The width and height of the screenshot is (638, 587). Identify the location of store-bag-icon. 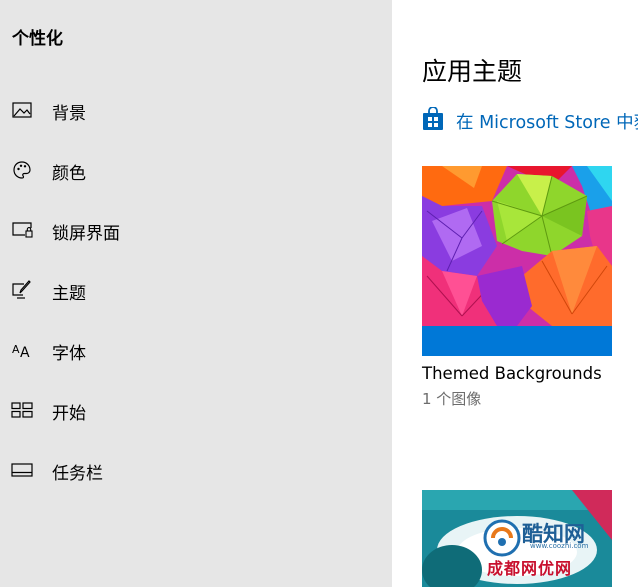
(433, 120).